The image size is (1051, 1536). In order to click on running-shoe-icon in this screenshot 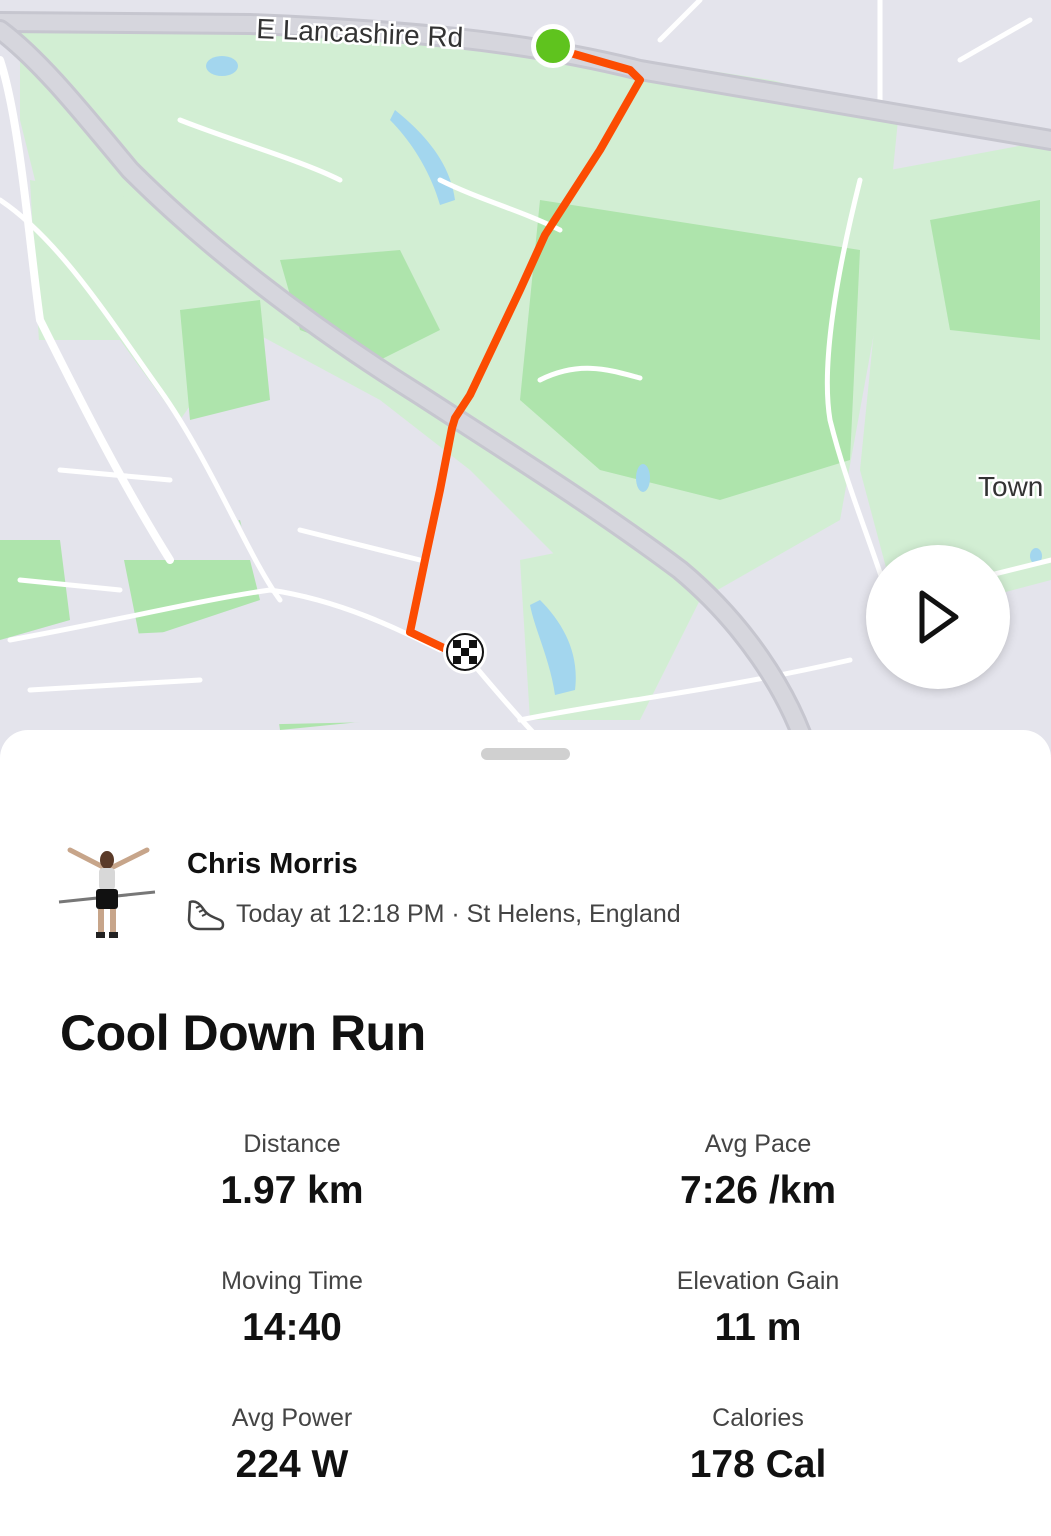, I will do `click(206, 915)`.